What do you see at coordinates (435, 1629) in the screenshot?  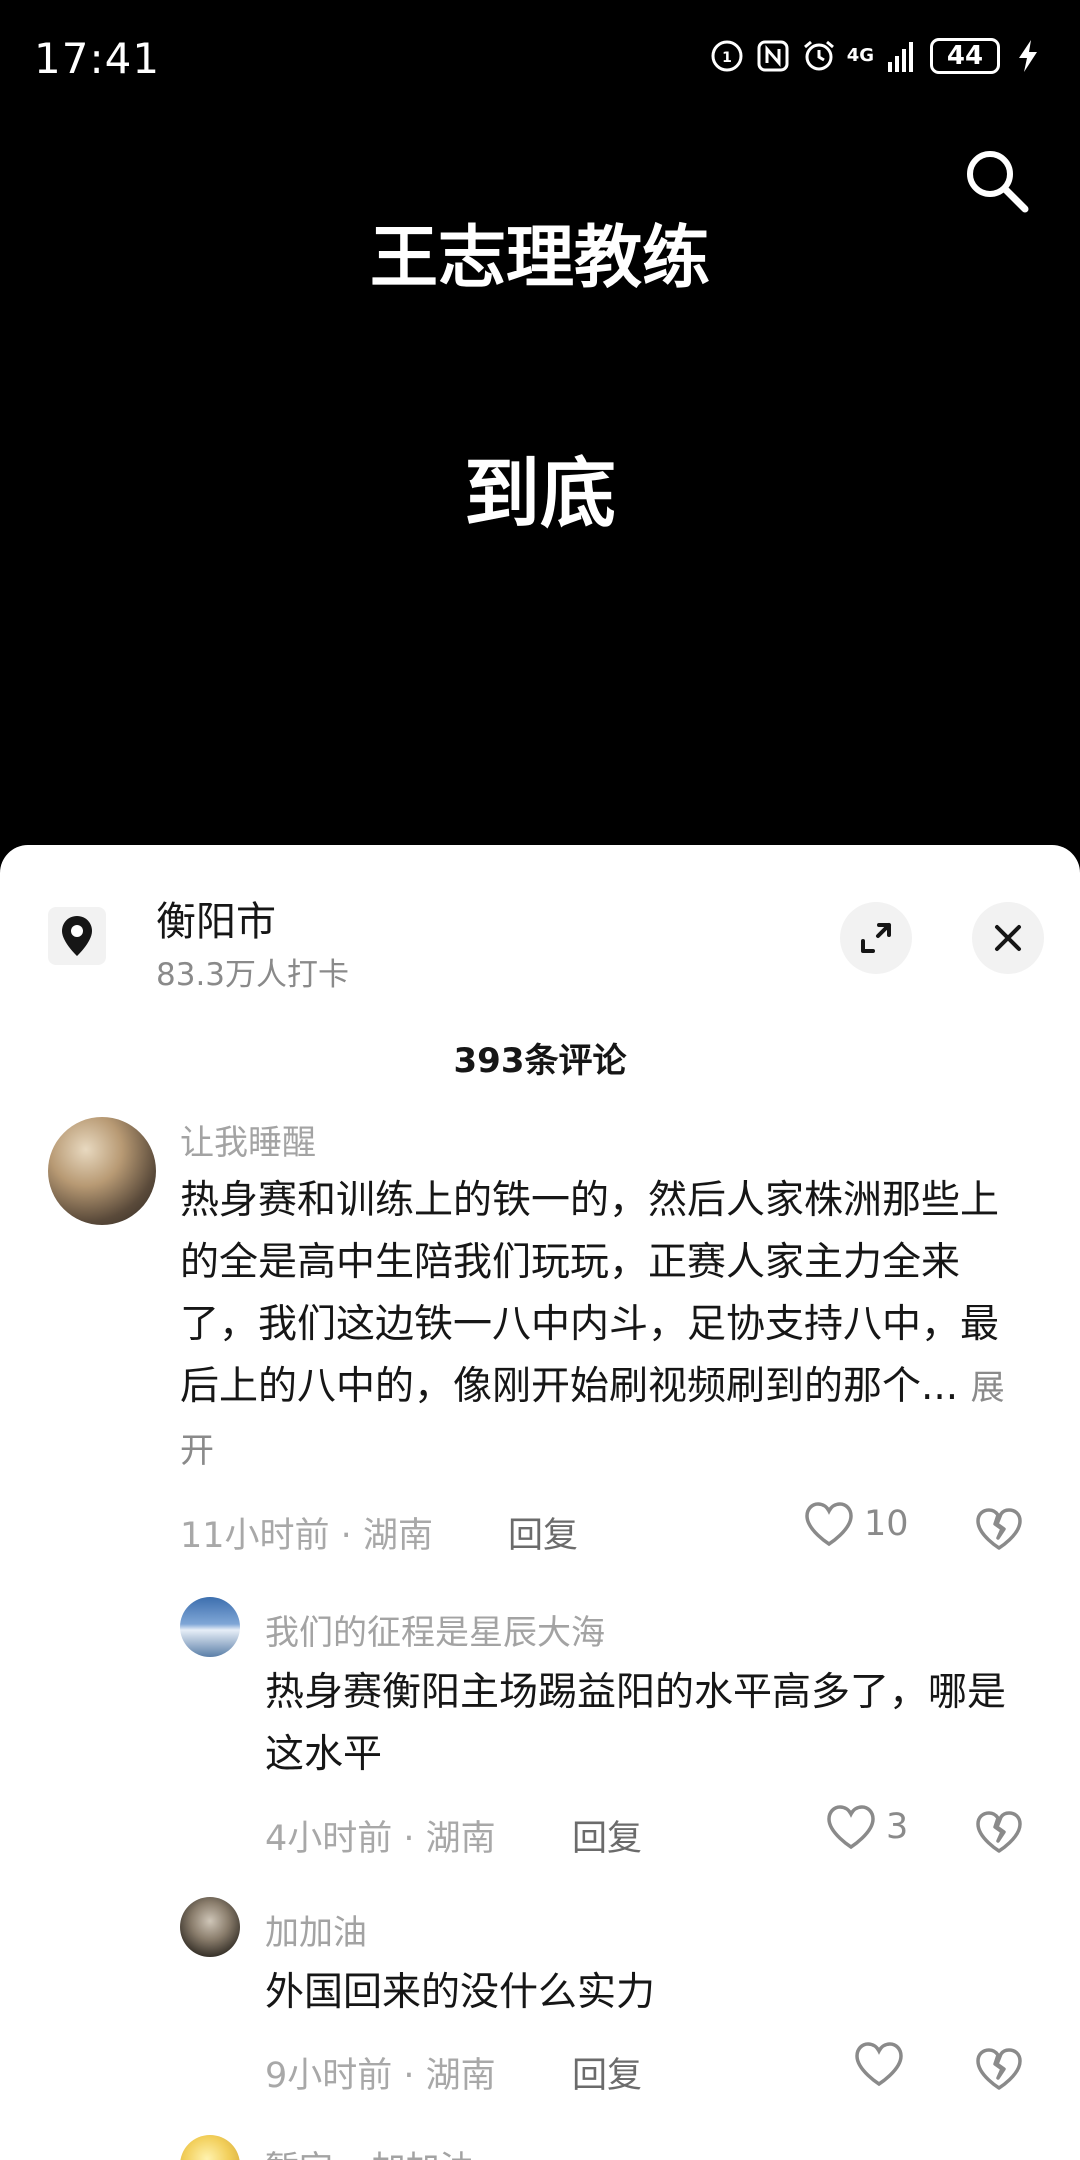 I see `comment-username: 我们的征程是星辰大海` at bounding box center [435, 1629].